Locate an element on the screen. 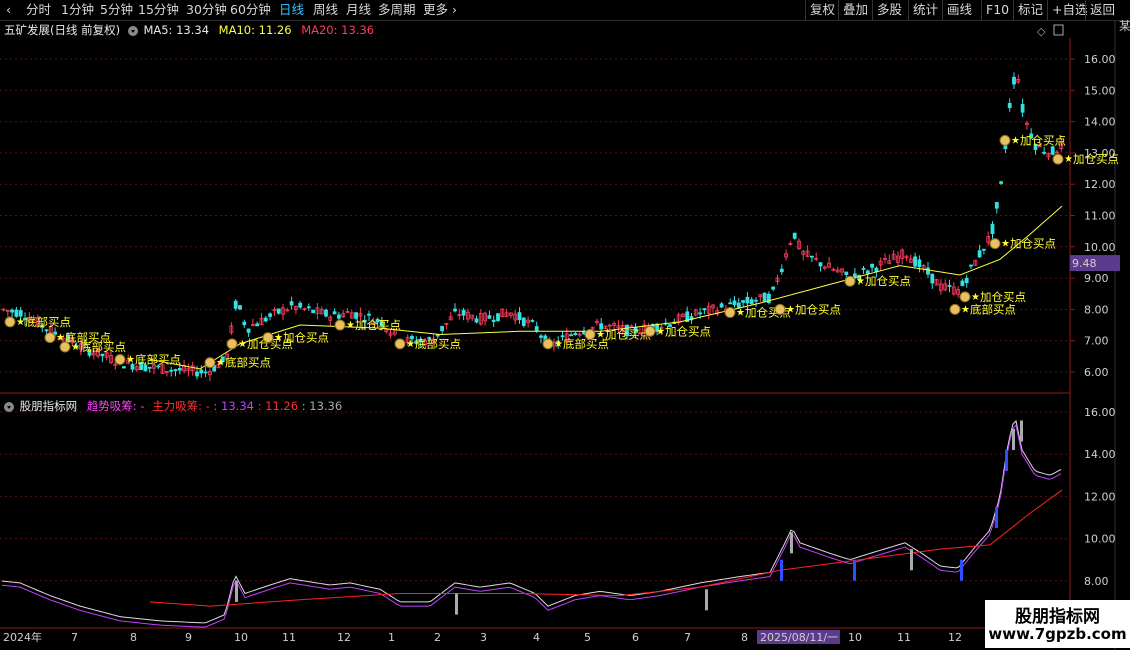 The height and width of the screenshot is (650, 1130). indicator-red-line is located at coordinates (606, 548).